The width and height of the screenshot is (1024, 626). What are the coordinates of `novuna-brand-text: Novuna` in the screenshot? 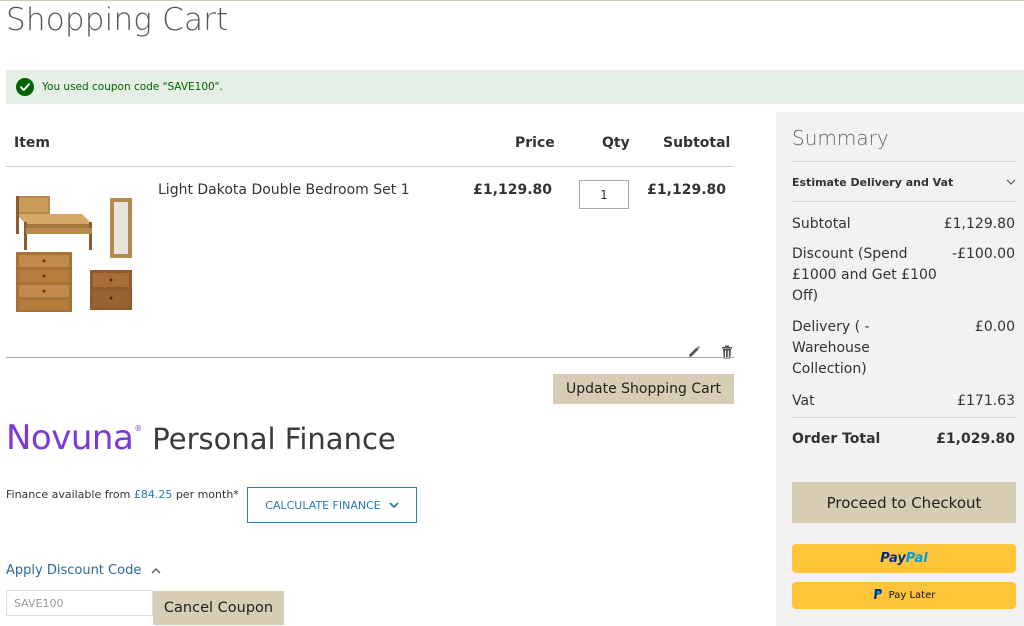 It's located at (70, 438).